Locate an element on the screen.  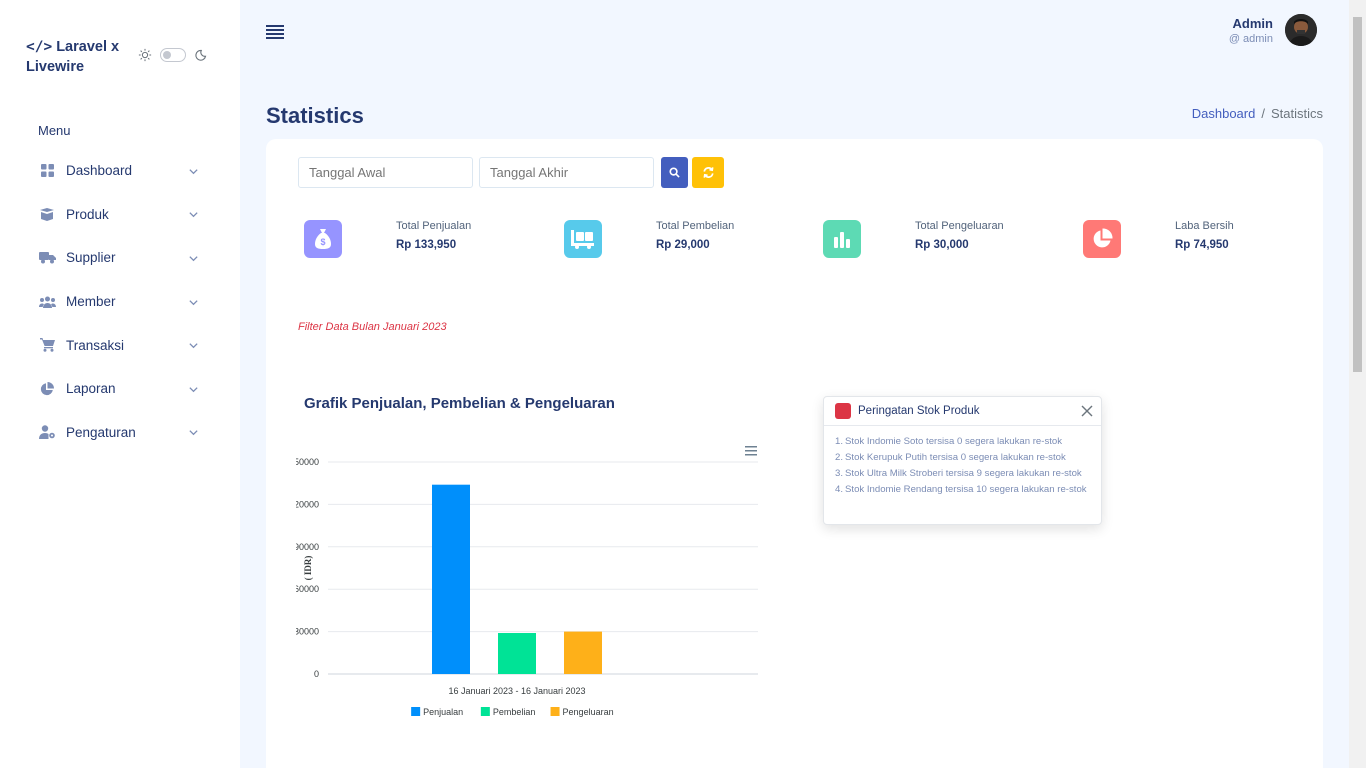
sidebar-item-dashboard: Dashboard is located at coordinates (120, 171).